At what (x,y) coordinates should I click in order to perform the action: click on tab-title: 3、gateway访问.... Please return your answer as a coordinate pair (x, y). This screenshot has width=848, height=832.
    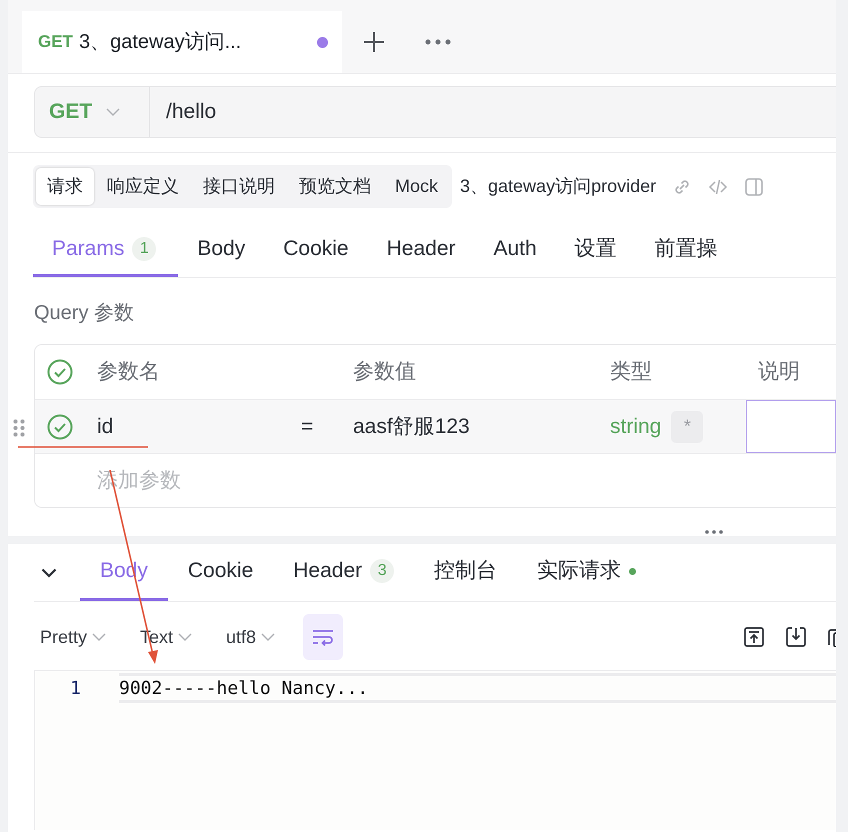
    Looking at the image, I should click on (160, 42).